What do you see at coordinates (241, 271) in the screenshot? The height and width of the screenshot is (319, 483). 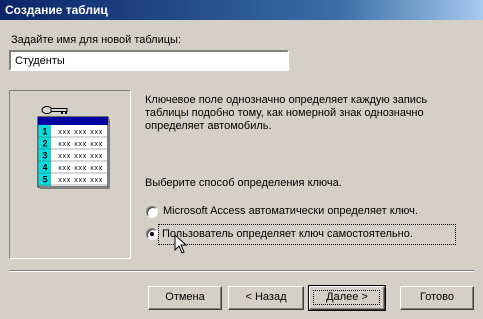 I see `divider` at bounding box center [241, 271].